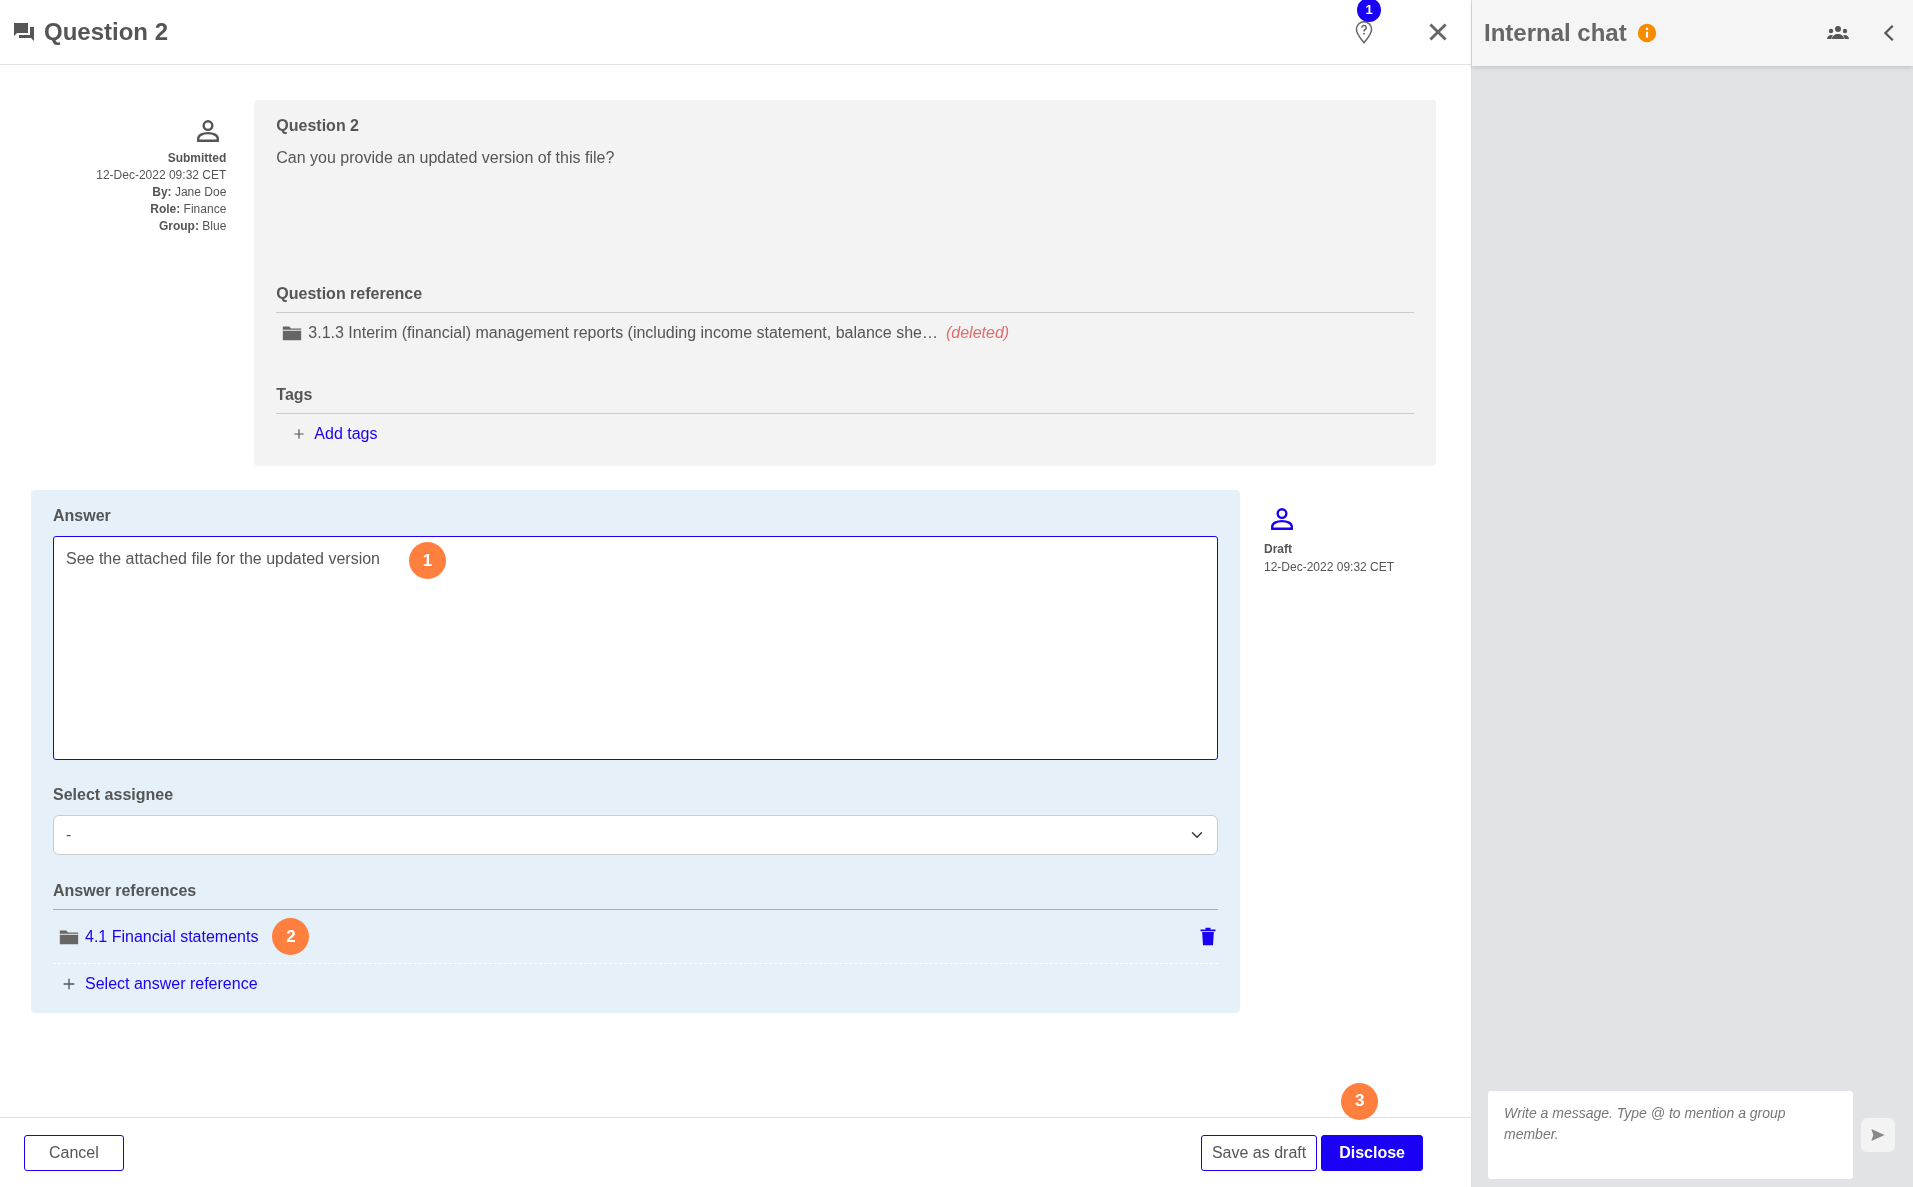 The image size is (1913, 1187). I want to click on chat-title: Internal chat, so click(1555, 33).